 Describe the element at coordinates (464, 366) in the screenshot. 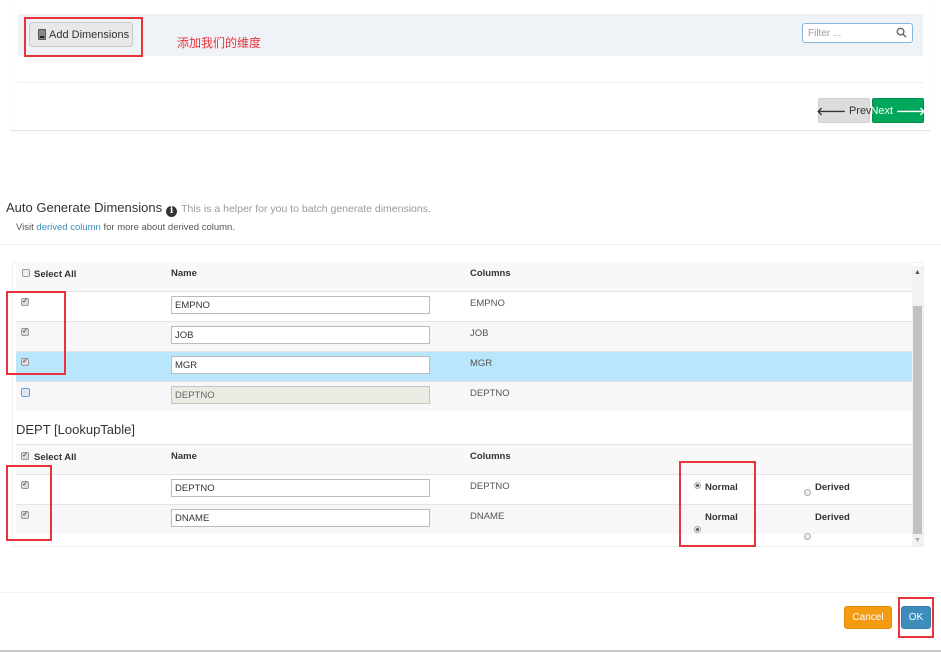

I see `table-row-selected` at that location.